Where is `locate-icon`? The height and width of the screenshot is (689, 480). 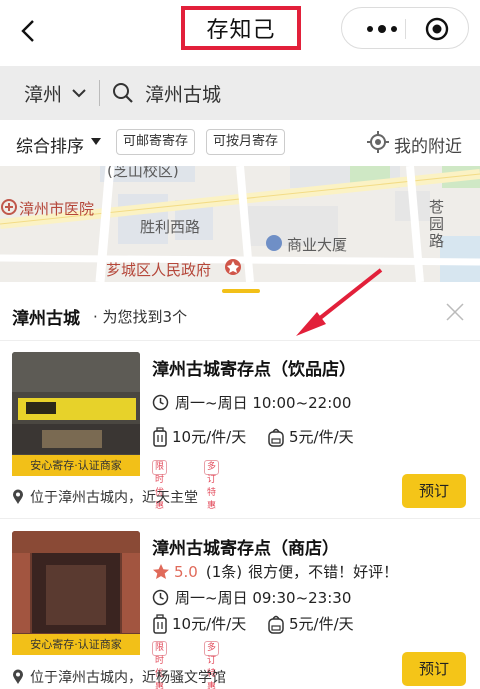 locate-icon is located at coordinates (378, 142).